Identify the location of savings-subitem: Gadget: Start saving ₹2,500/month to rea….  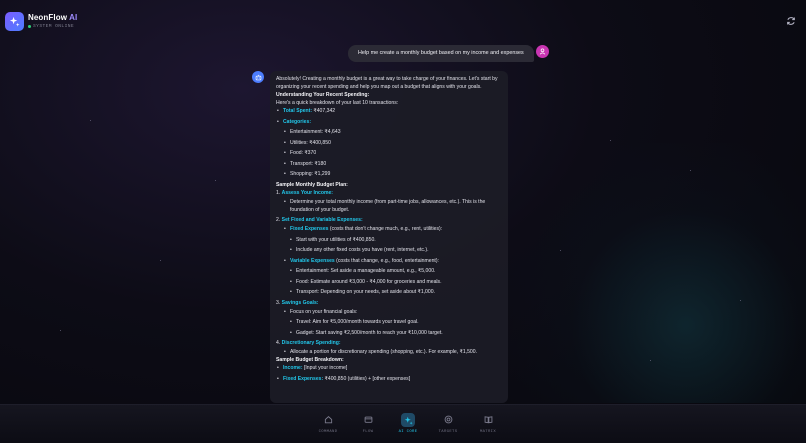
(389, 333).